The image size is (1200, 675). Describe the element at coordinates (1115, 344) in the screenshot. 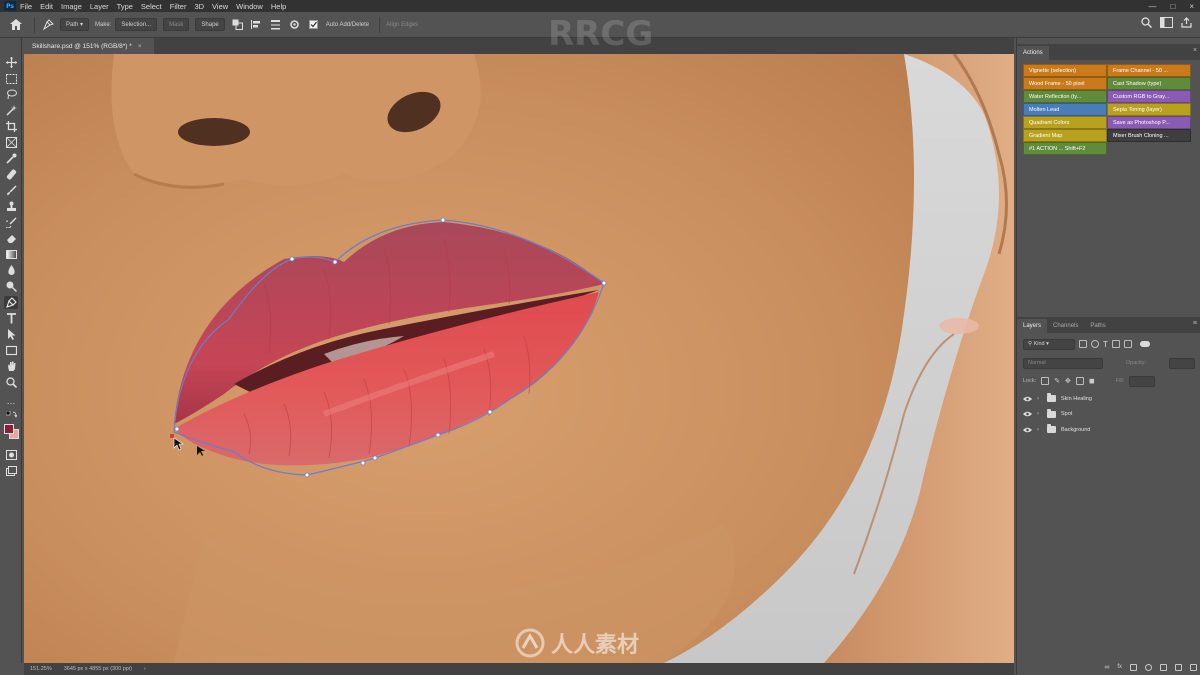

I see `filter-shape-icon` at that location.